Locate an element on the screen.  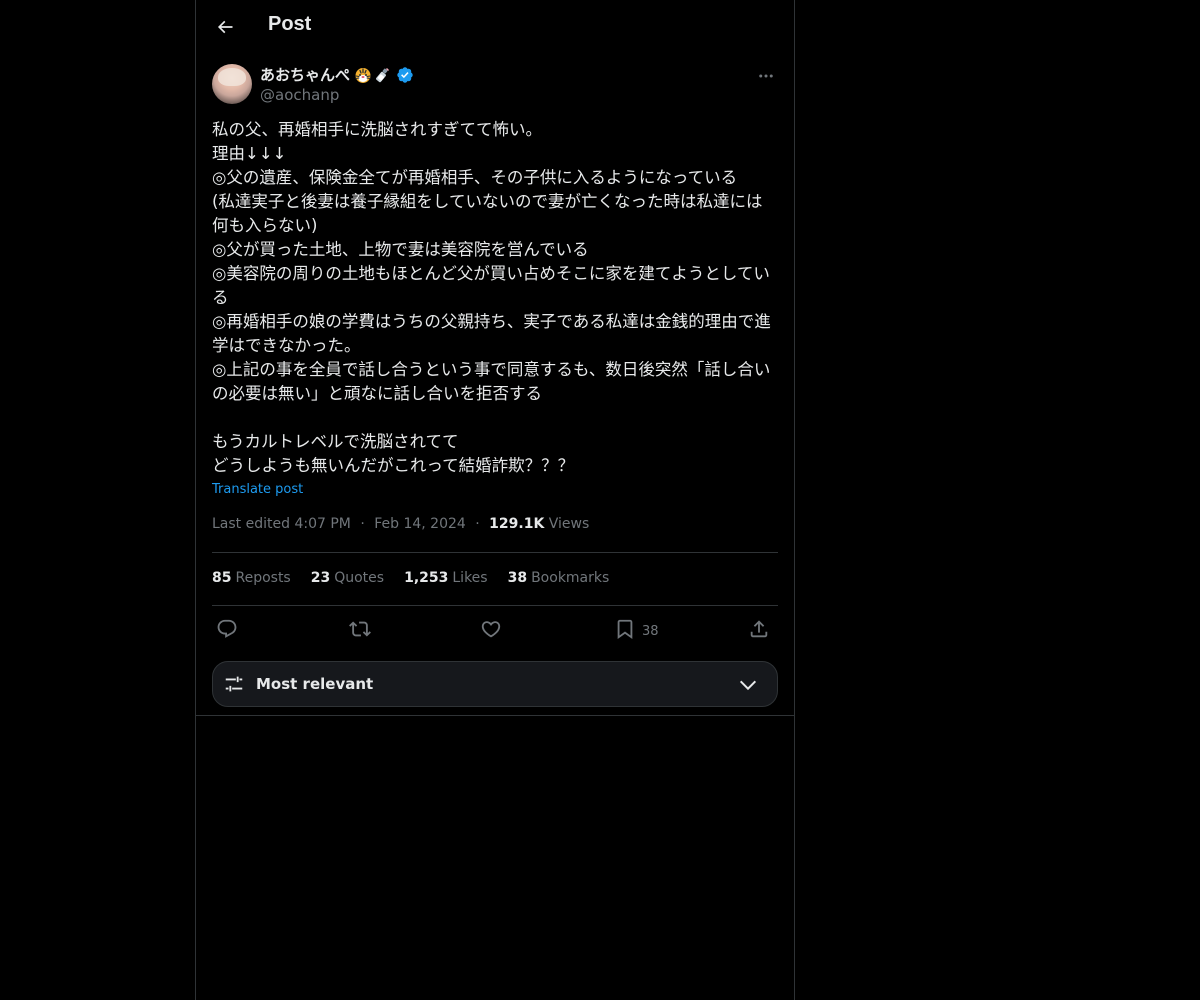
repost-button is located at coordinates (360, 629).